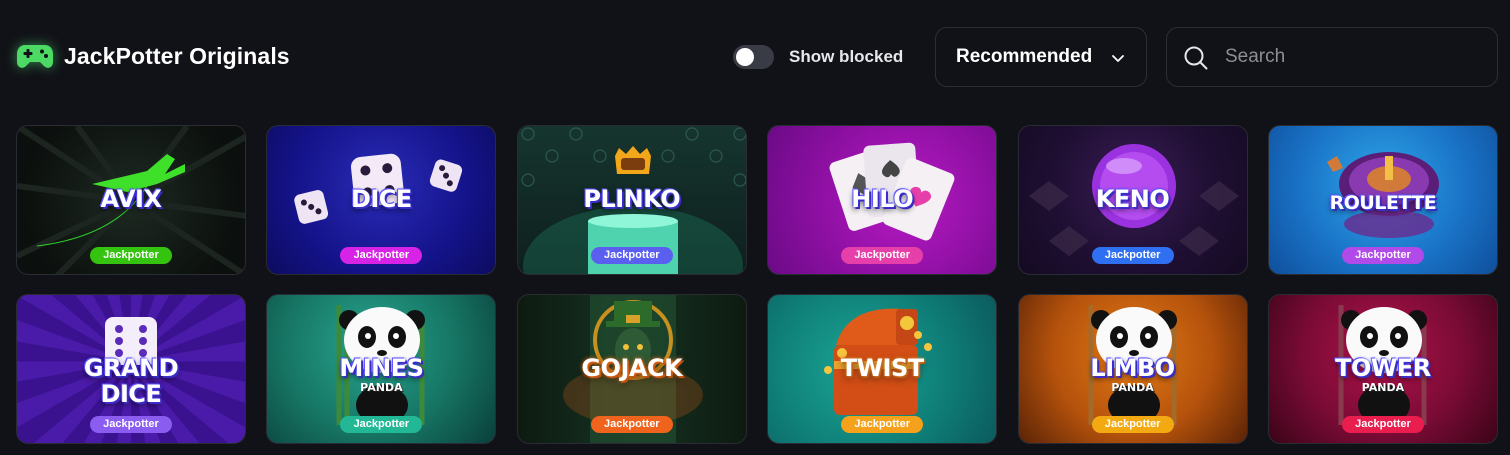  Describe the element at coordinates (1196, 58) in the screenshot. I see `search-icon` at that location.